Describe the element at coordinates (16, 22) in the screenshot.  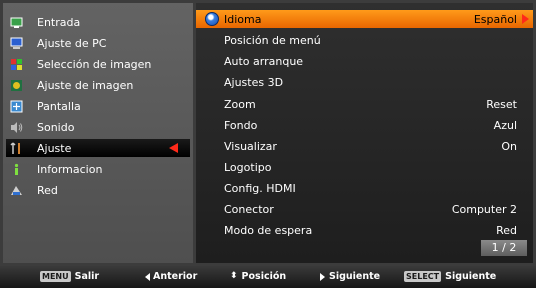
I see `input-icon` at that location.